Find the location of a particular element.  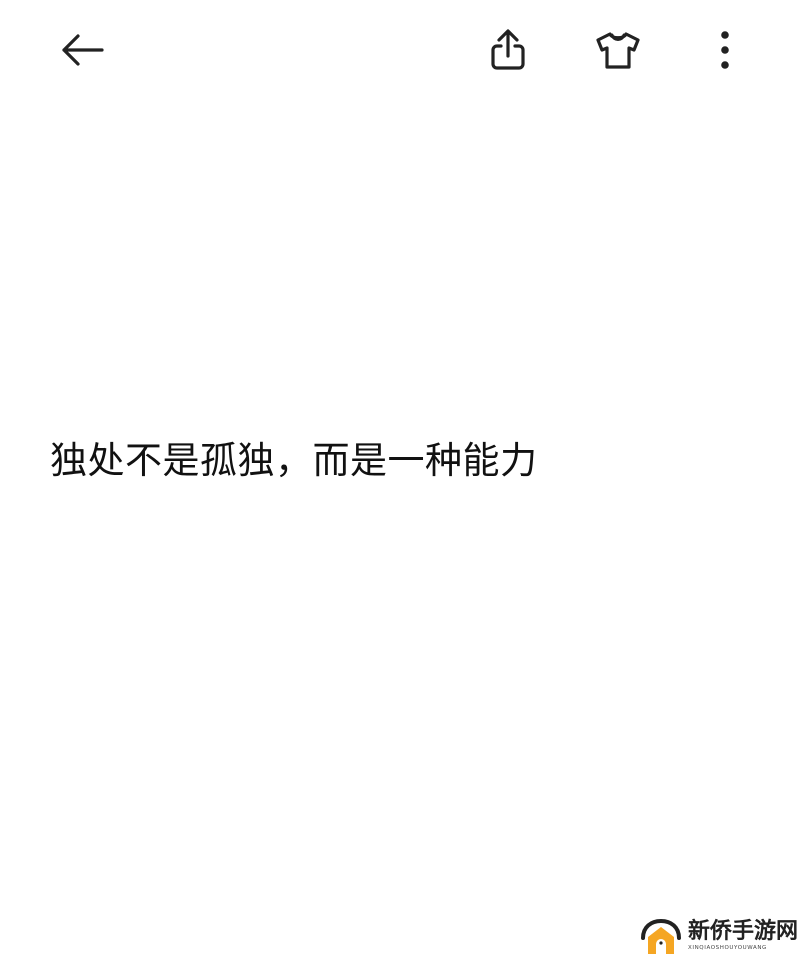

share-icon is located at coordinates (508, 49).